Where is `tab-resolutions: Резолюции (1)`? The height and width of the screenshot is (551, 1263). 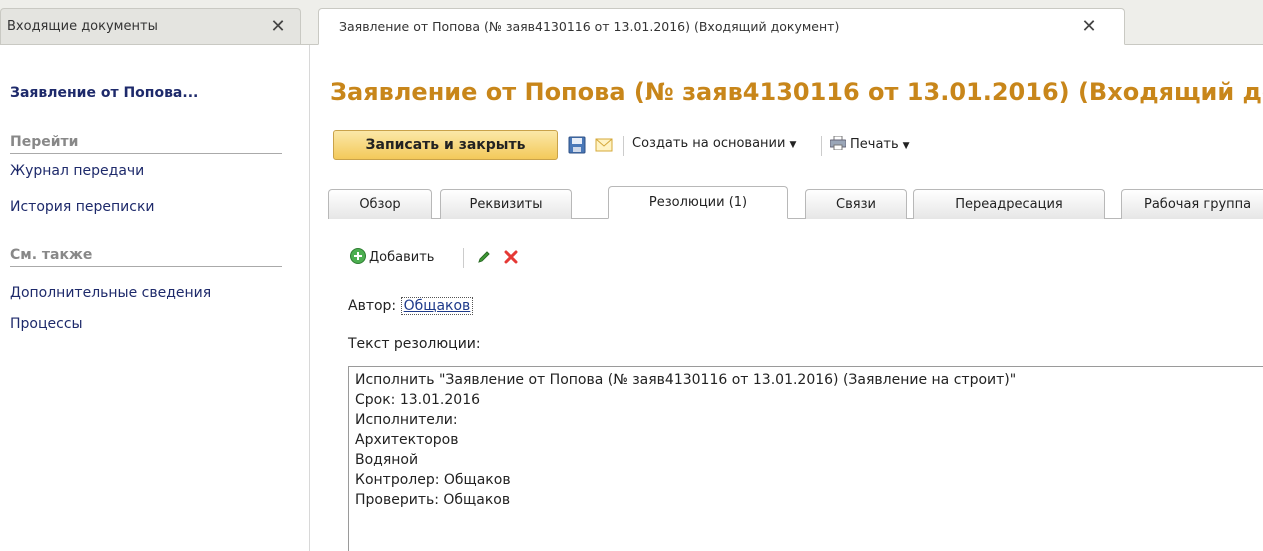
tab-resolutions: Резолюции (1) is located at coordinates (698, 202).